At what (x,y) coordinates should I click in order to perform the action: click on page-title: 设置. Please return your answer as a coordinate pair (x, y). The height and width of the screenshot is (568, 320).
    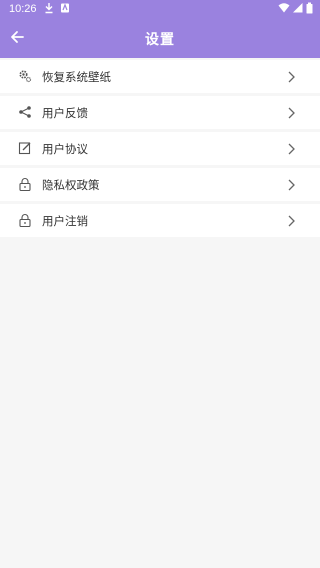
    Looking at the image, I should click on (160, 40).